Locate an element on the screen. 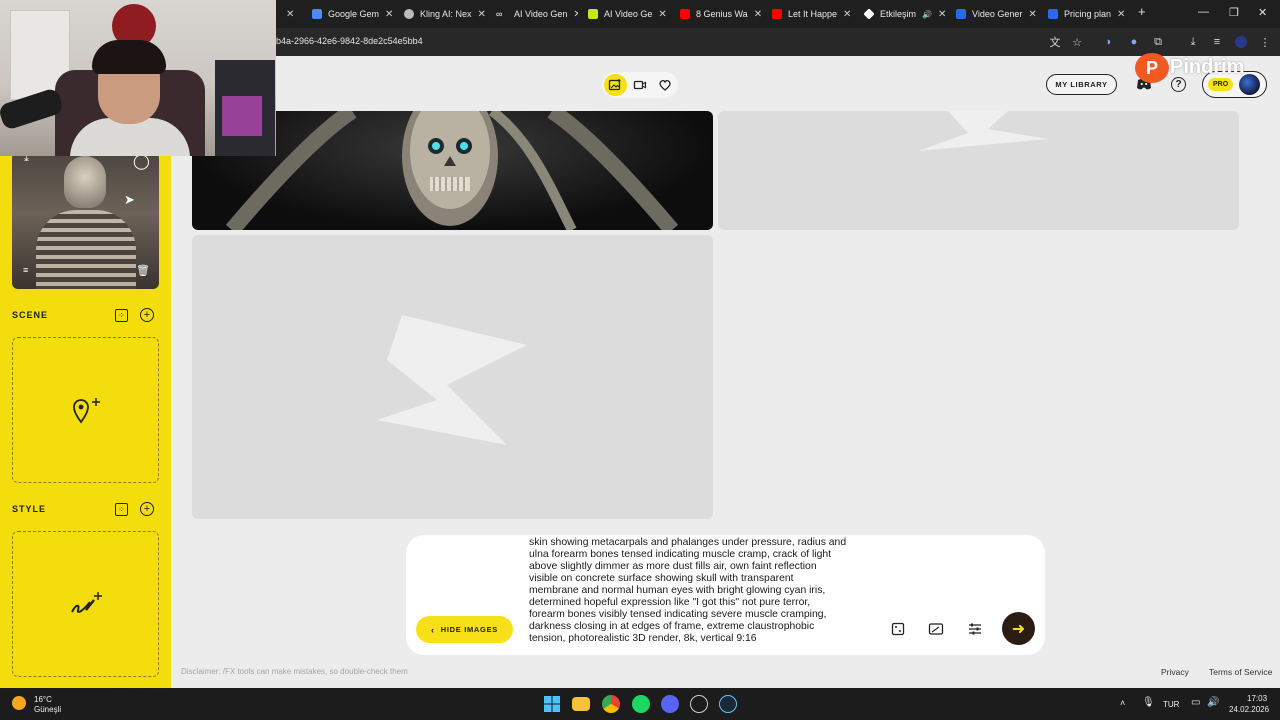  webcam-person-hair is located at coordinates (129, 57).